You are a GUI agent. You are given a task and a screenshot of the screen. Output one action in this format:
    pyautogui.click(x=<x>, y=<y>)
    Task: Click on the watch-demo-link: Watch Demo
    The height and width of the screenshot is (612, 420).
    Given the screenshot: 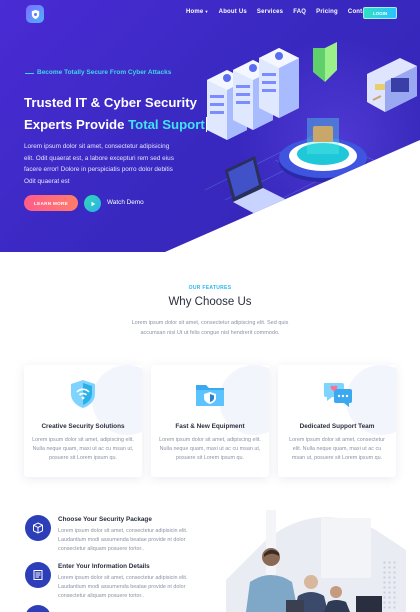 What is the action you would take?
    pyautogui.click(x=125, y=202)
    